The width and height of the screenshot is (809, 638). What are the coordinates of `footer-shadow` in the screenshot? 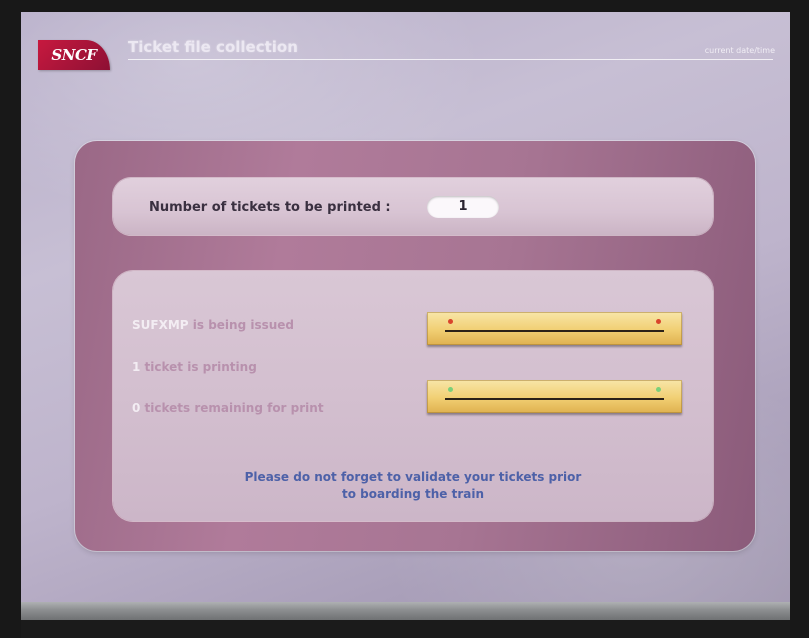 It's located at (405, 629).